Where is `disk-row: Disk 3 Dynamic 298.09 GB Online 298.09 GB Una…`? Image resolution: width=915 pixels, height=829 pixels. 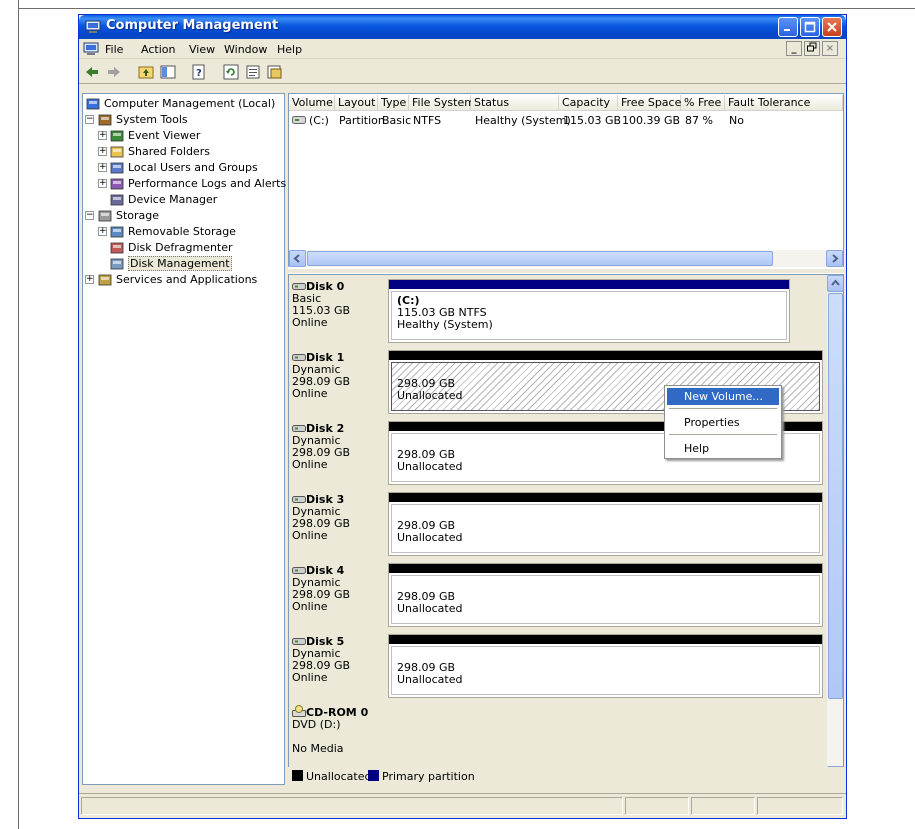 disk-row: Disk 3 Dynamic 298.09 GB Online 298.09 GB Una… is located at coordinates (558, 525).